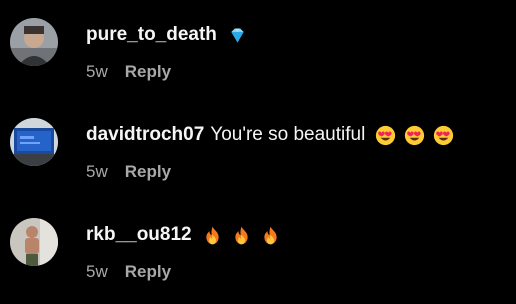 This screenshot has width=516, height=304. I want to click on username-link: davidtroch07, so click(145, 135).